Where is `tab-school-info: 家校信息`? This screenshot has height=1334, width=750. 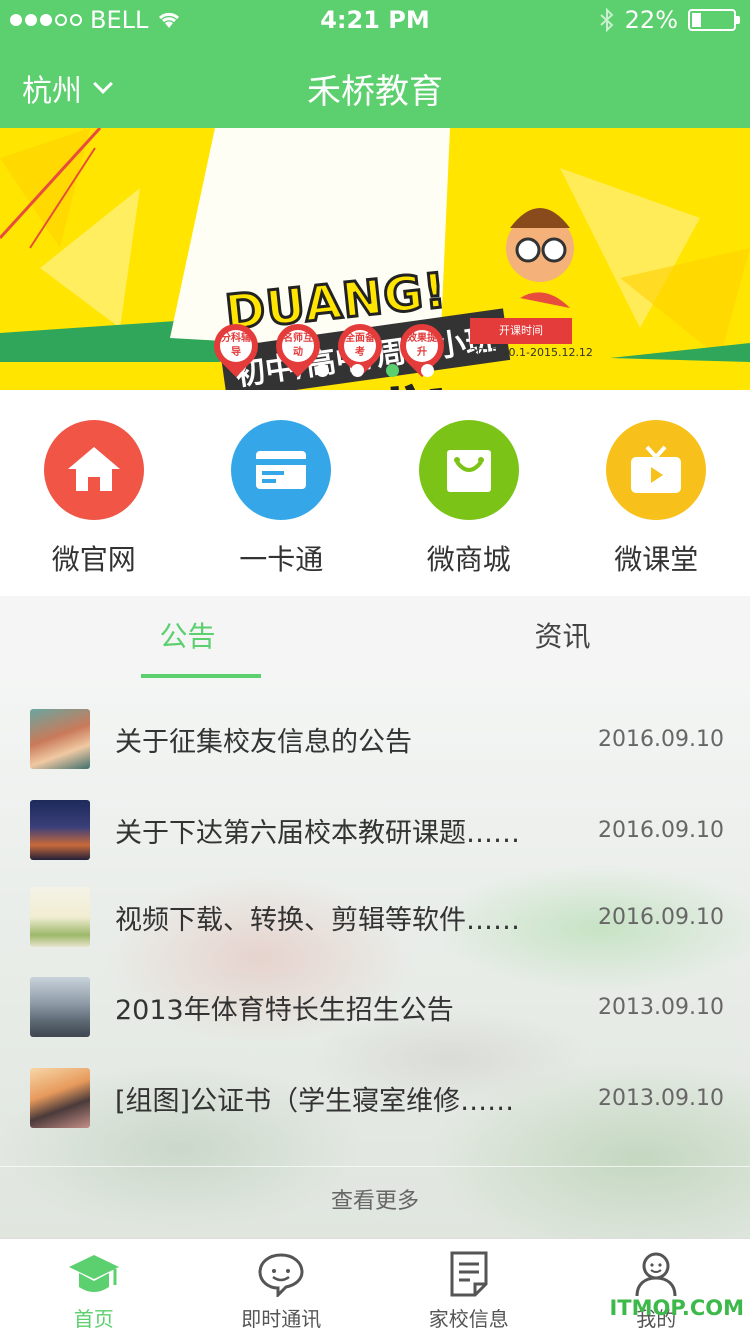
tab-school-info: 家校信息 is located at coordinates (469, 1286).